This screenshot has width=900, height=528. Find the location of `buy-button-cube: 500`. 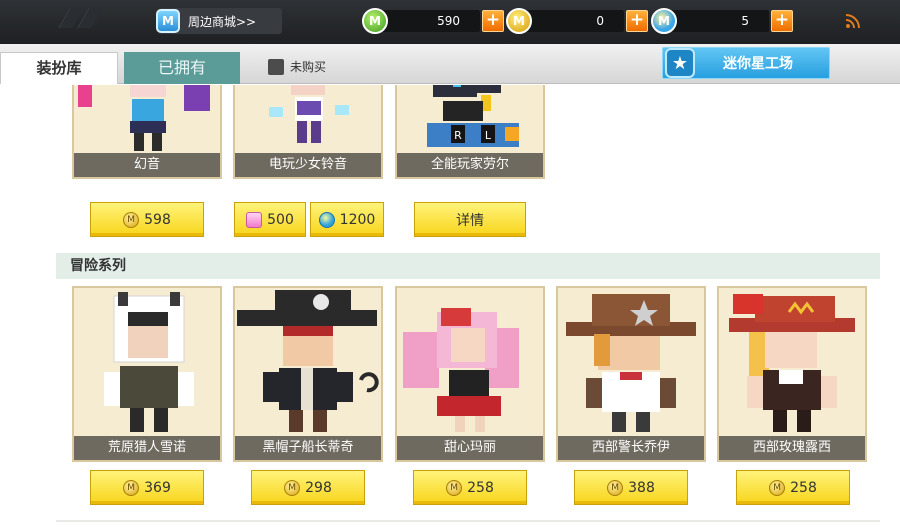

buy-button-cube: 500 is located at coordinates (270, 219).